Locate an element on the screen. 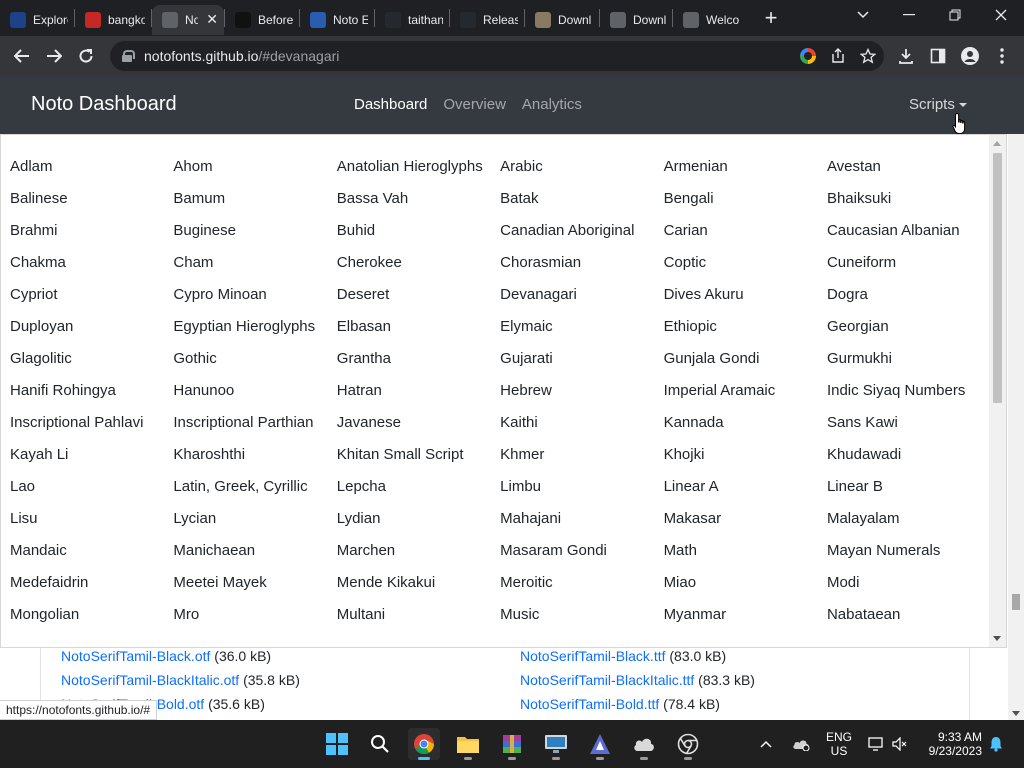  browser-tab: Release is located at coordinates (487, 20).